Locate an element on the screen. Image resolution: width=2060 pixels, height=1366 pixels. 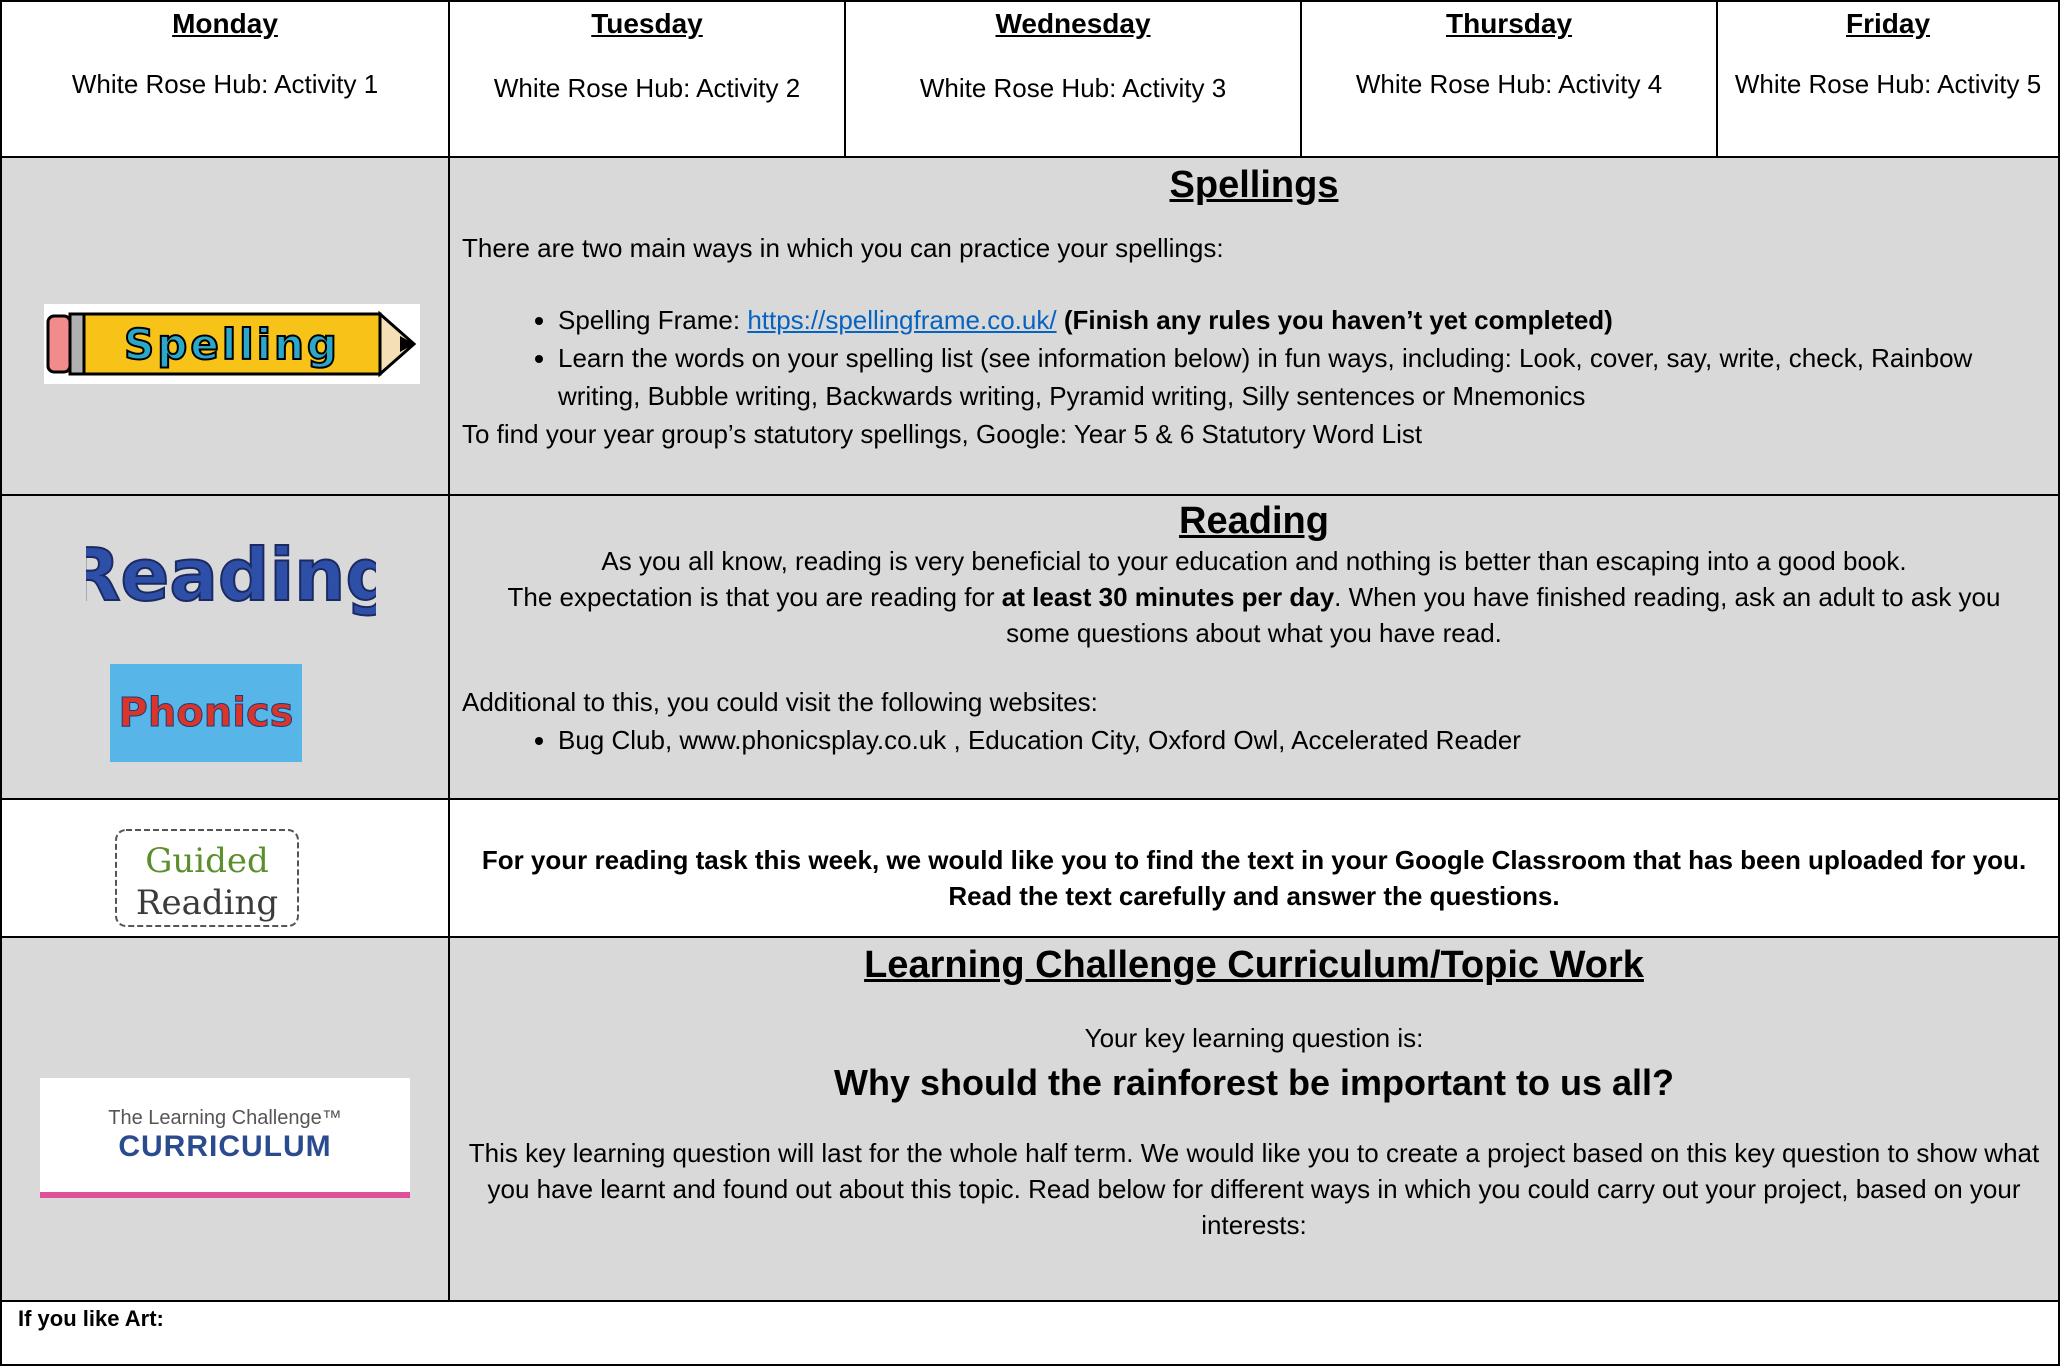
topic-logo-cell: The Learning Challenge™ CURRICULUM is located at coordinates (225, 1119).